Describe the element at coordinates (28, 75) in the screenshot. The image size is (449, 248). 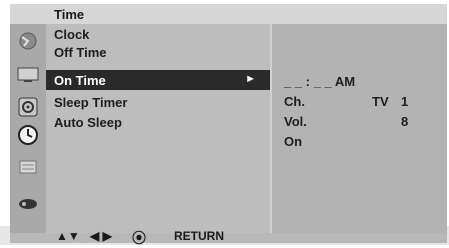
I see `screen-icon` at that location.